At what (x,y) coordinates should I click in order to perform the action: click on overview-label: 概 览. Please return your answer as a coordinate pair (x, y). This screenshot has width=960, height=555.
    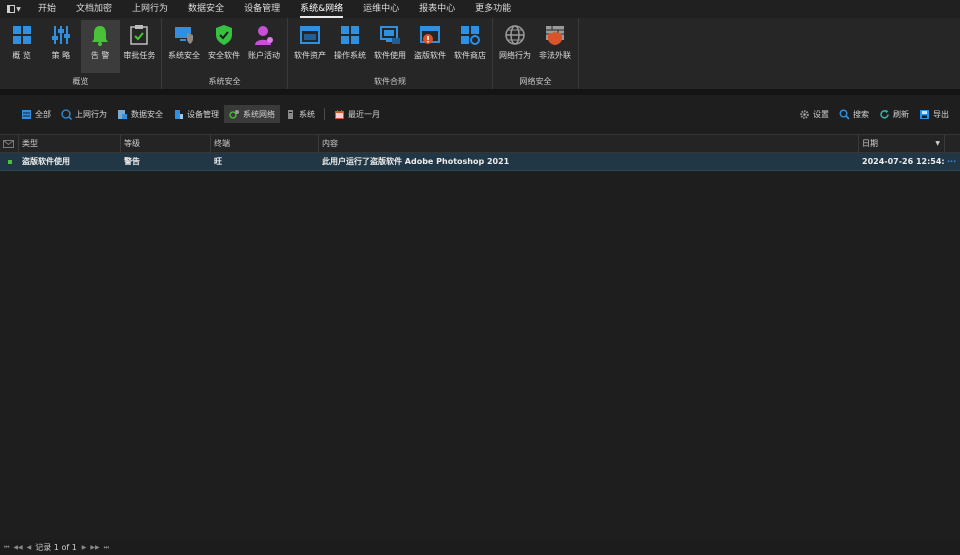
    Looking at the image, I should click on (21, 55).